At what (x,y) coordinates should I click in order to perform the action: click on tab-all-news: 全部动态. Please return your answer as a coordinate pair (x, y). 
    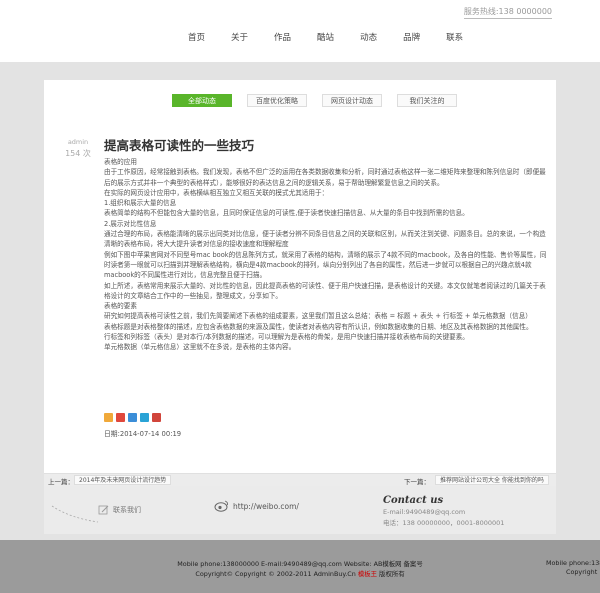
    Looking at the image, I should click on (202, 100).